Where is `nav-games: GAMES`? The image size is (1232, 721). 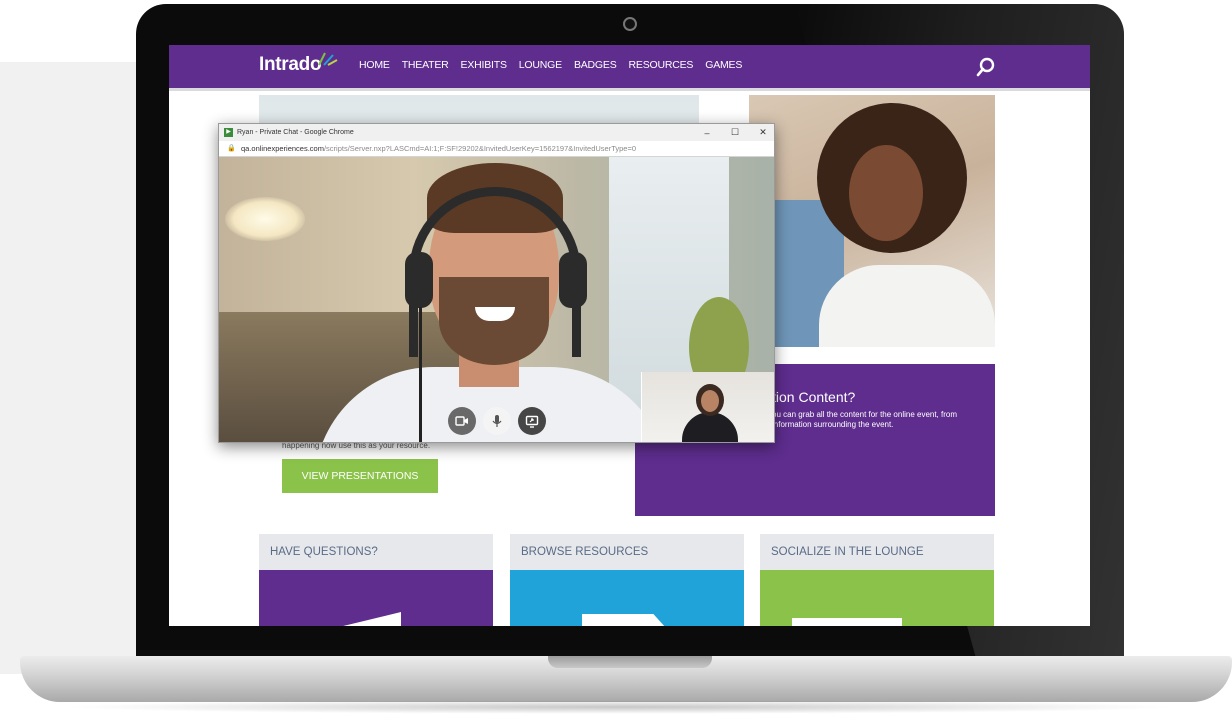
nav-games: GAMES is located at coordinates (723, 65).